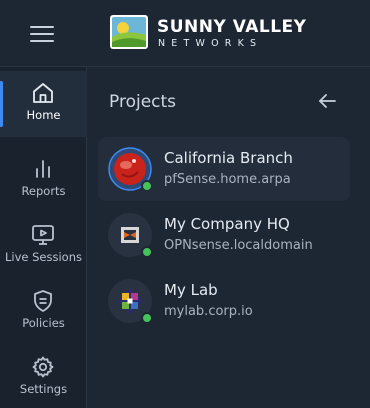 The height and width of the screenshot is (408, 370). What do you see at coordinates (43, 180) in the screenshot?
I see `sidebar-item-reports: Reports` at bounding box center [43, 180].